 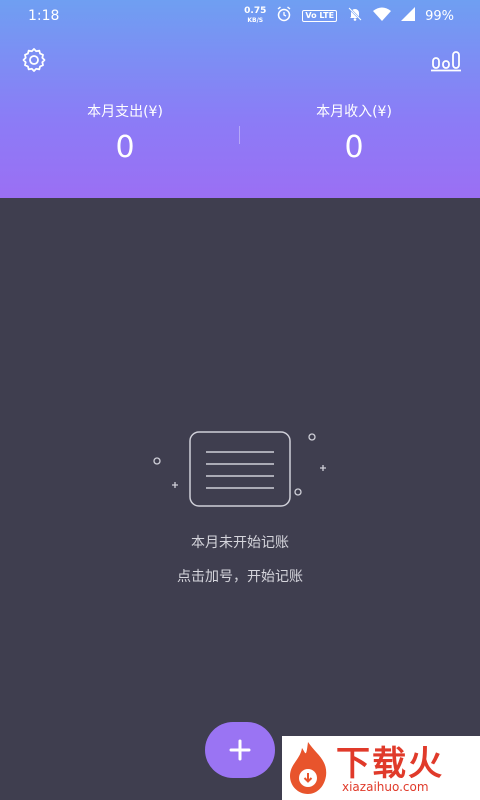 I want to click on add-record-button, so click(x=240, y=750).